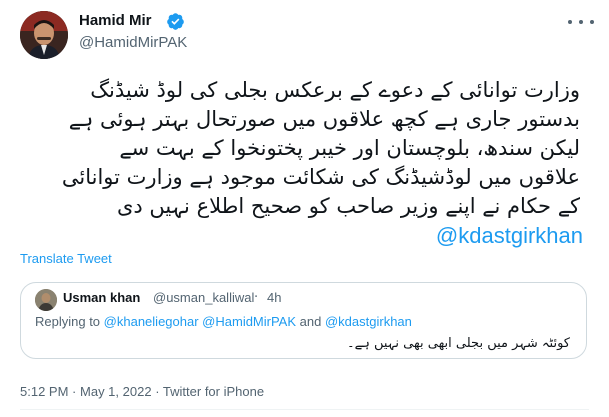 The height and width of the screenshot is (417, 609). Describe the element at coordinates (175, 21) in the screenshot. I see `verified-badge-icon` at that location.